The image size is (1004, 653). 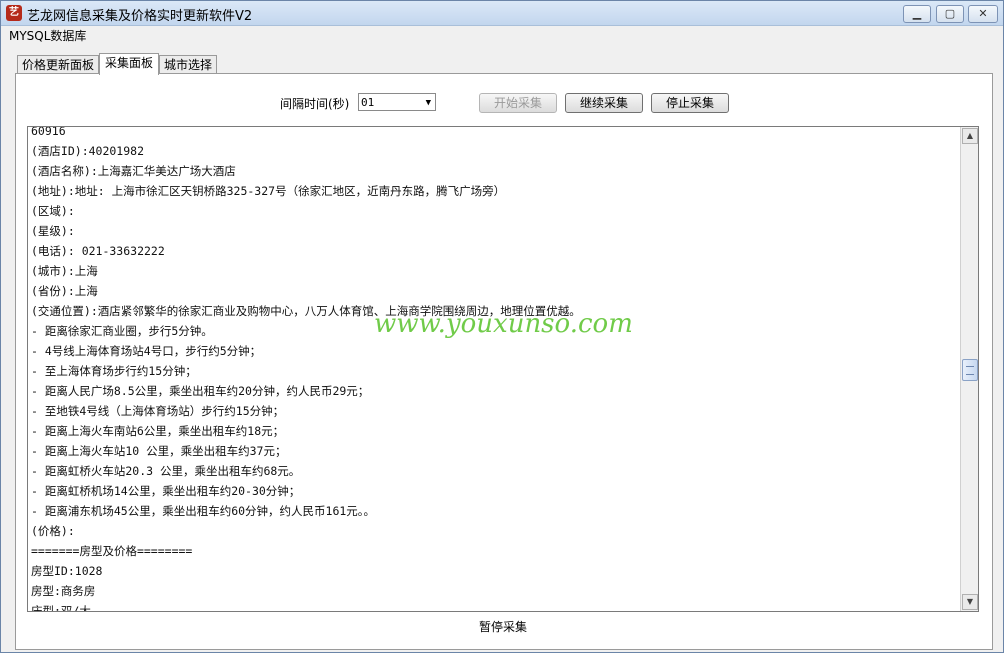 I want to click on log-line: (省份):上海, so click(x=64, y=291).